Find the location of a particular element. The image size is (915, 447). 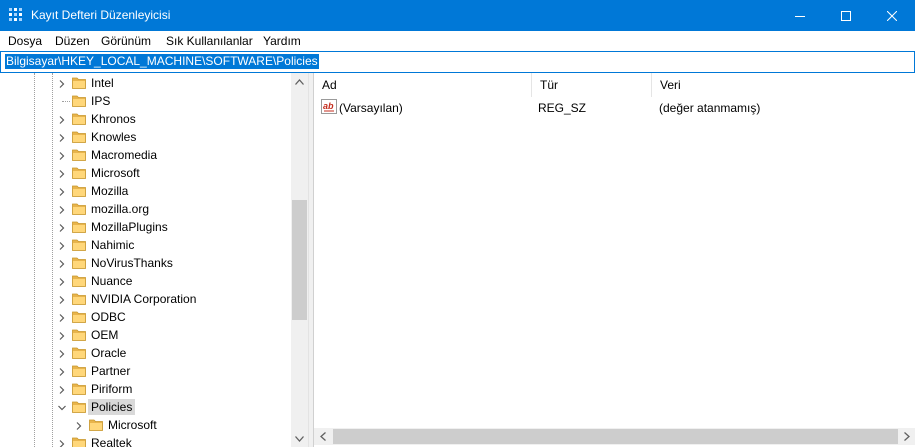

tree-item-label: Oracle is located at coordinates (108, 353).